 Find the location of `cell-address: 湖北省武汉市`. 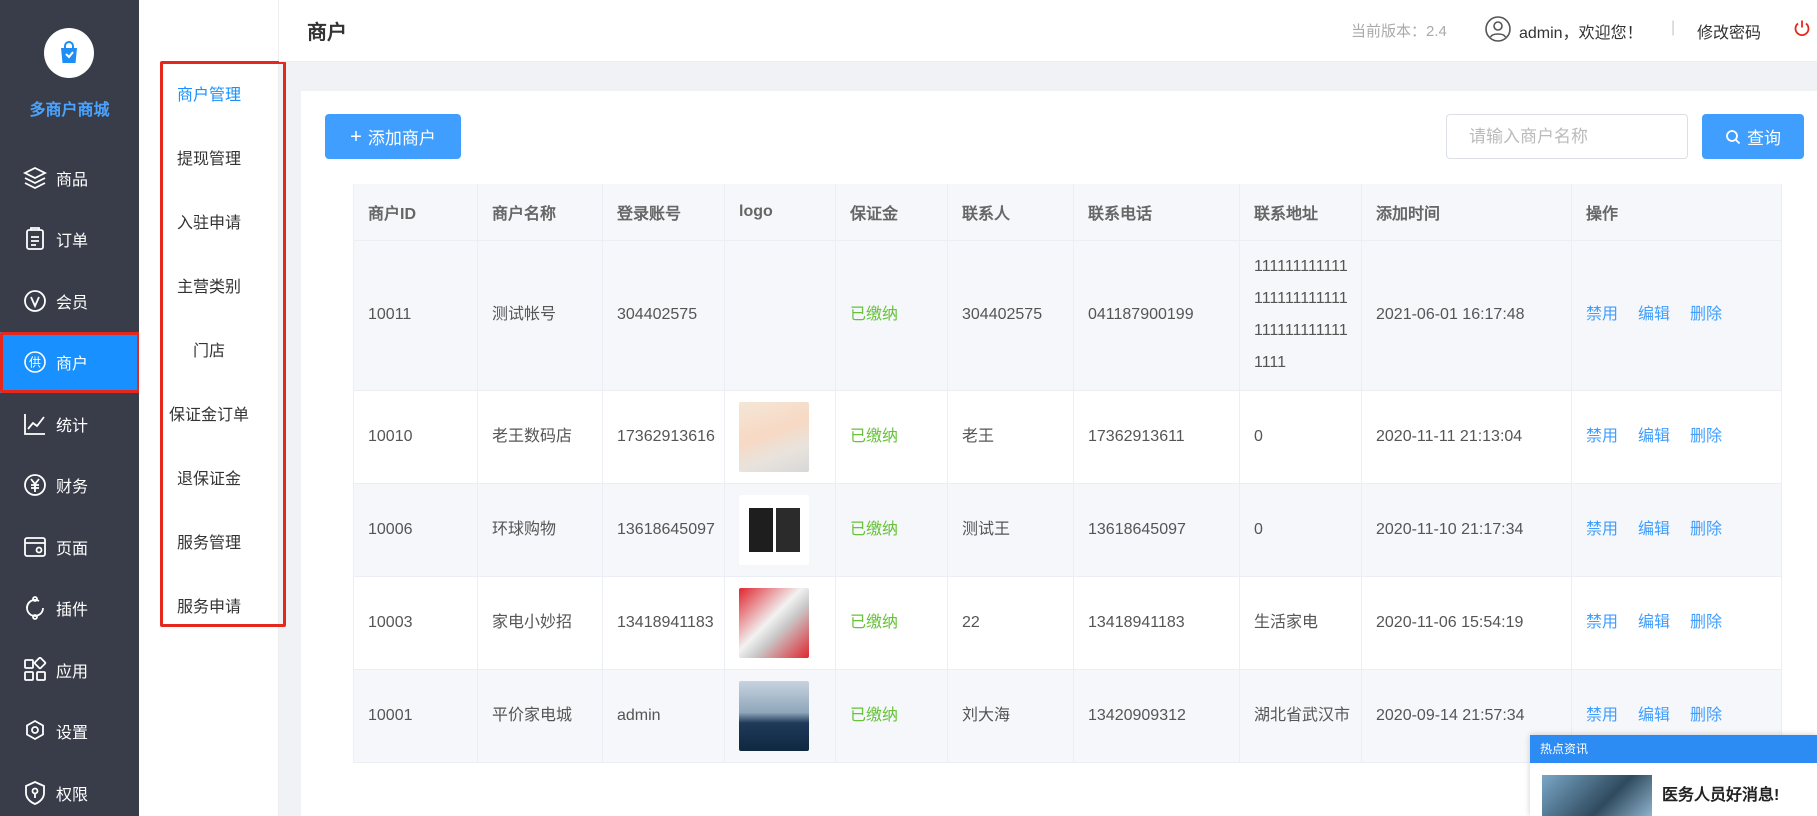

cell-address: 湖北省武汉市 is located at coordinates (1300, 716).